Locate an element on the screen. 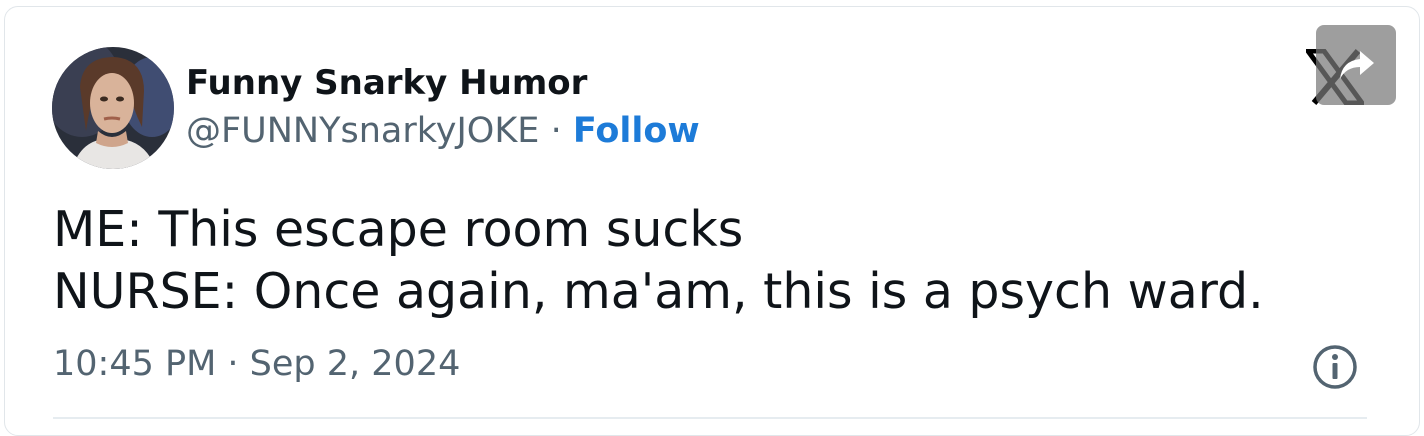  share-button is located at coordinates (1356, 65).